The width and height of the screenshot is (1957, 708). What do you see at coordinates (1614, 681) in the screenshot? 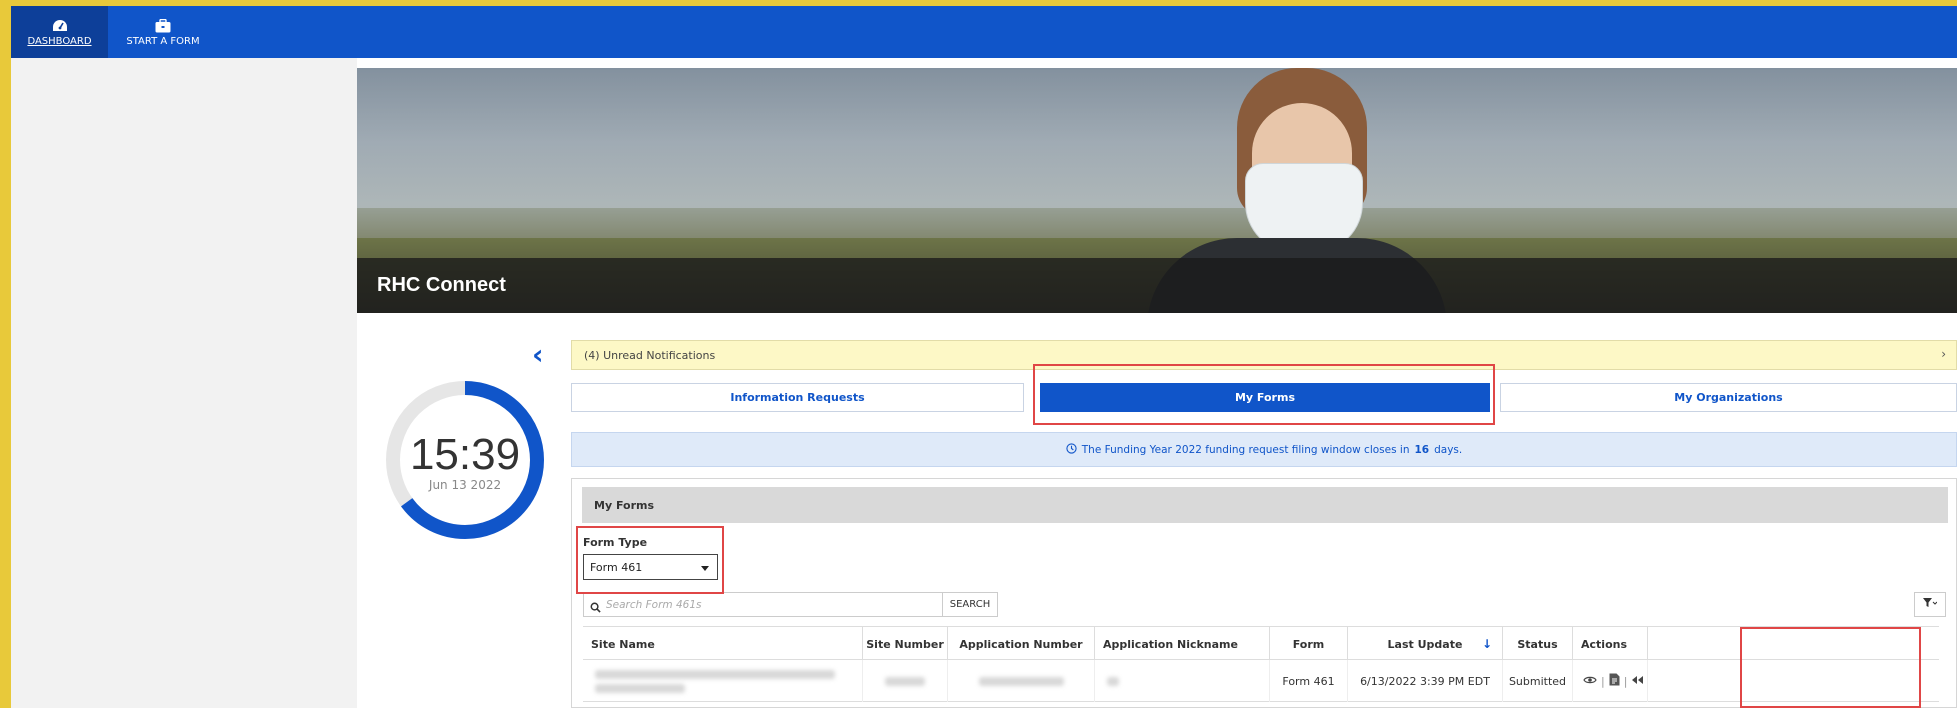
I see `pdf-document-icon` at bounding box center [1614, 681].